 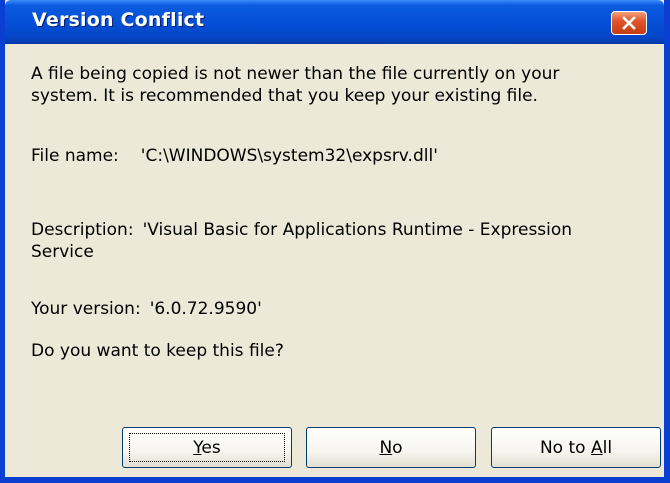 What do you see at coordinates (289, 156) in the screenshot?
I see `file-name-value: 'C:\WINDOWS\system32\expsrv.dll'` at bounding box center [289, 156].